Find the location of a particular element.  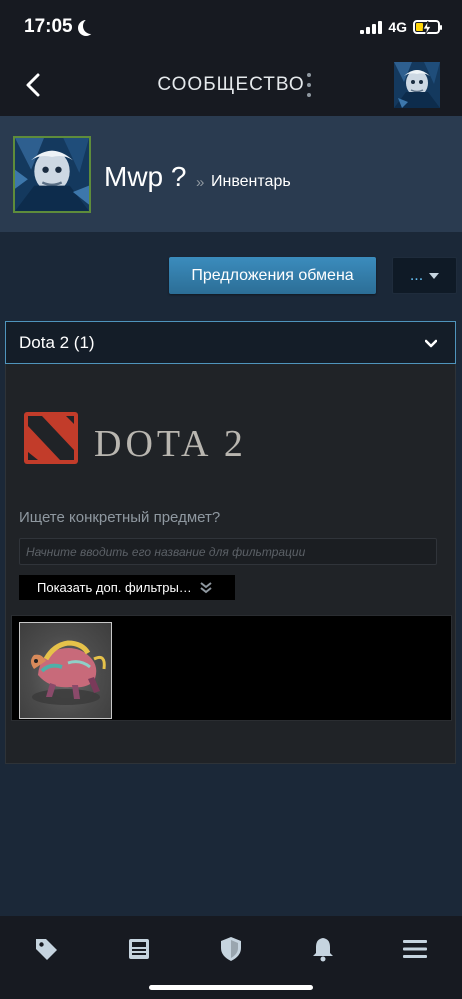

more-vertical-icon is located at coordinates (309, 85).